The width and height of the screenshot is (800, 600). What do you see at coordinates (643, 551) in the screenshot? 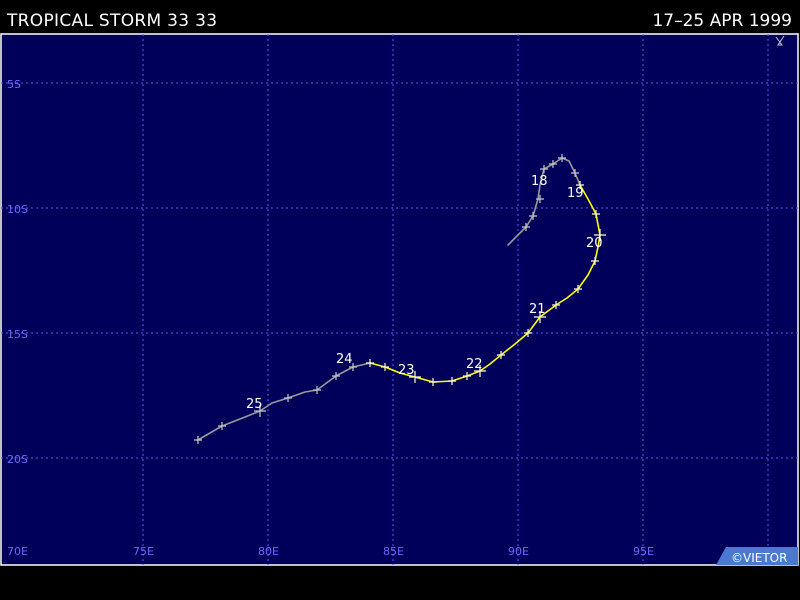
I see `lon-label-95e: 95E` at bounding box center [643, 551].